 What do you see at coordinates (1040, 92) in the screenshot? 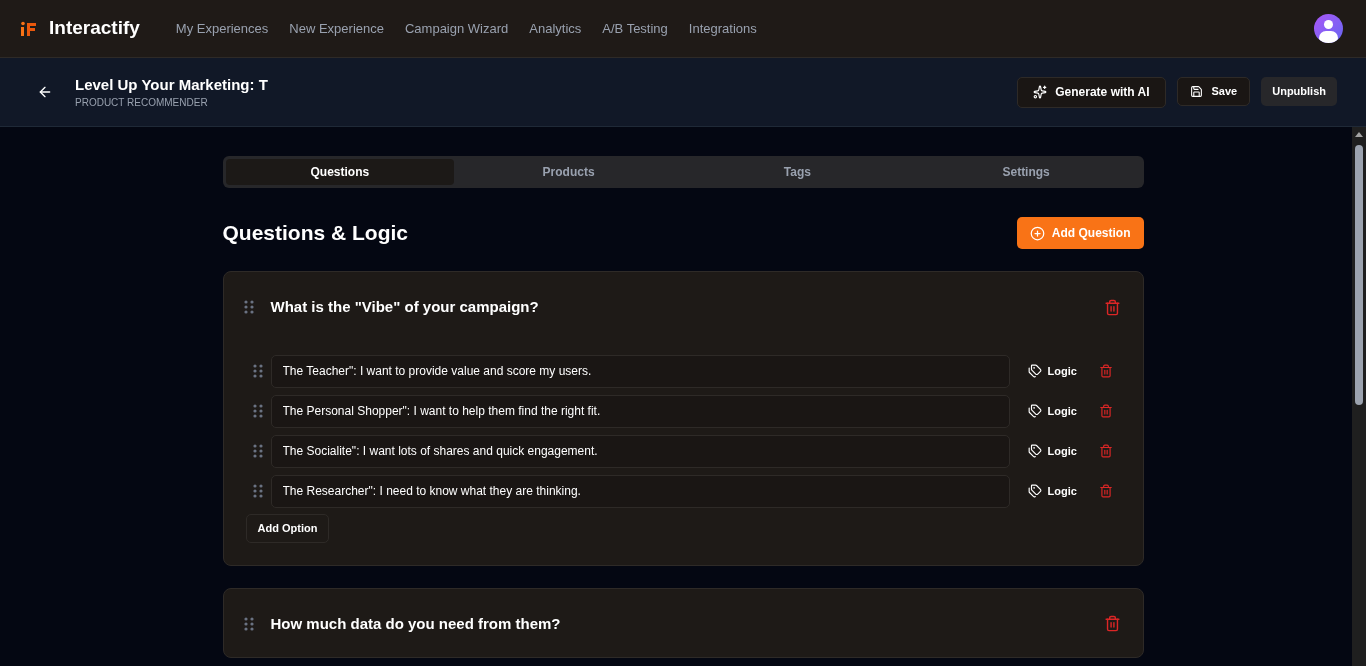
I see `sparkles-icon` at bounding box center [1040, 92].